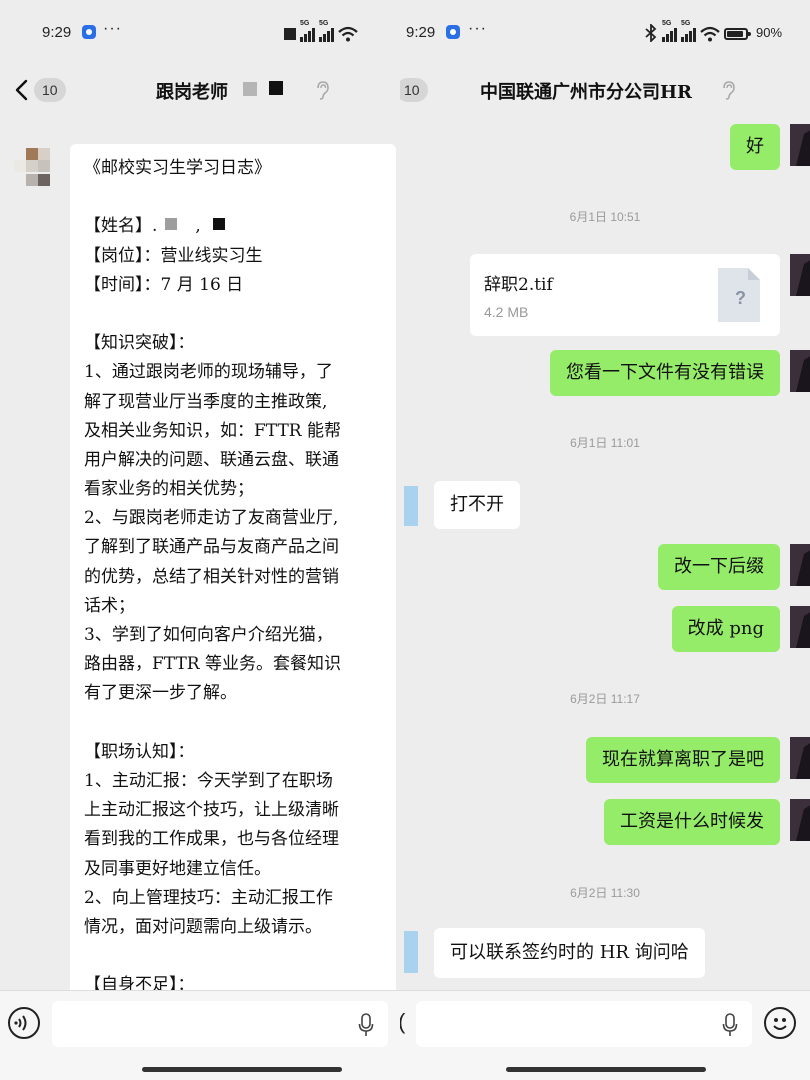 Image resolution: width=810 pixels, height=1080 pixels. I want to click on sent-message: 好, so click(755, 147).